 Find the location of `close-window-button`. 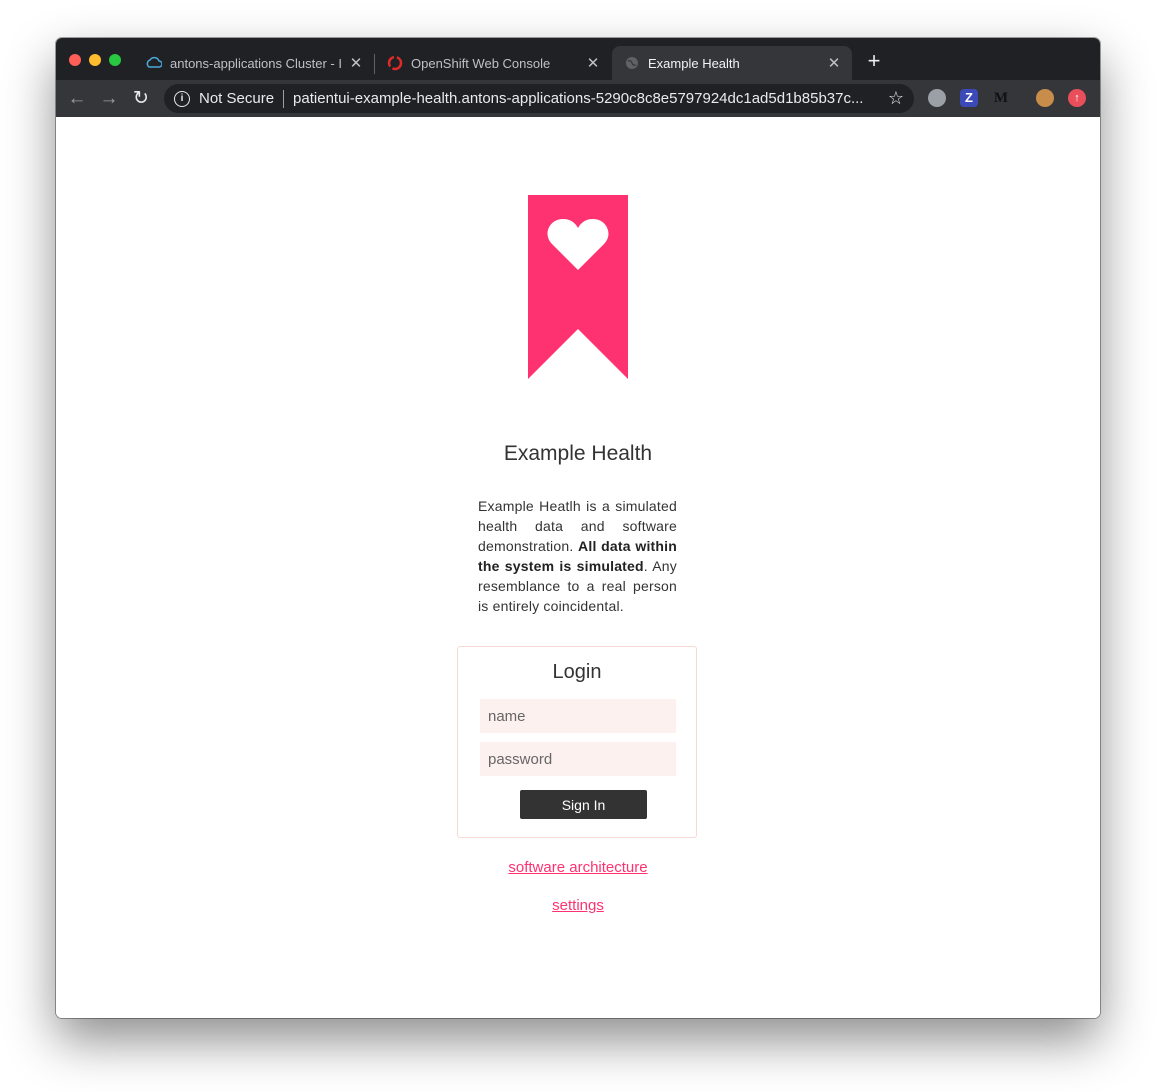

close-window-button is located at coordinates (75, 60).